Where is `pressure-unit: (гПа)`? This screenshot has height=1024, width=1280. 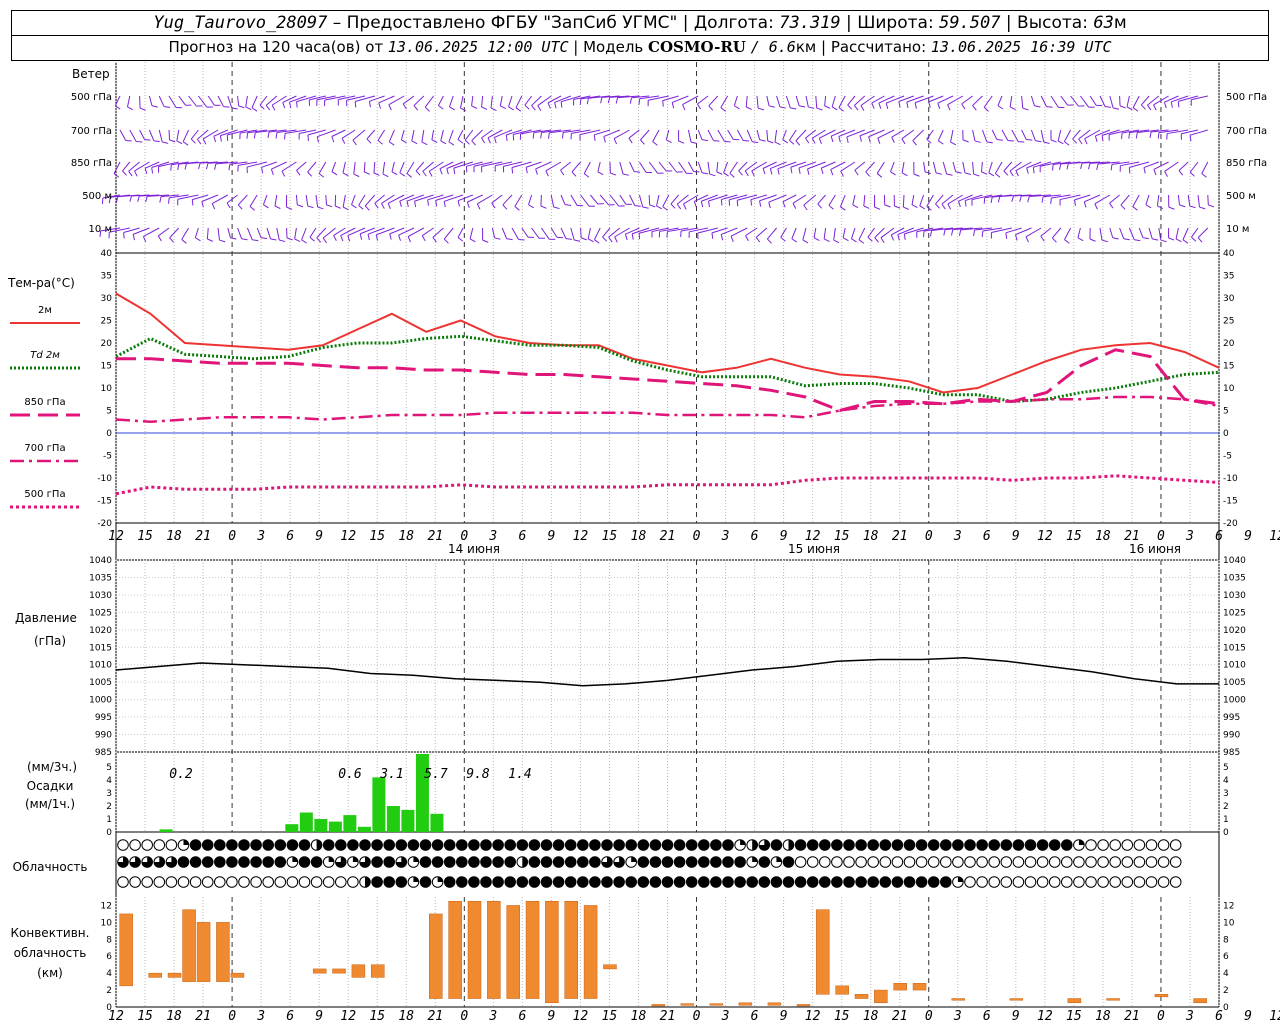
pressure-unit: (гПа) is located at coordinates (50, 641).